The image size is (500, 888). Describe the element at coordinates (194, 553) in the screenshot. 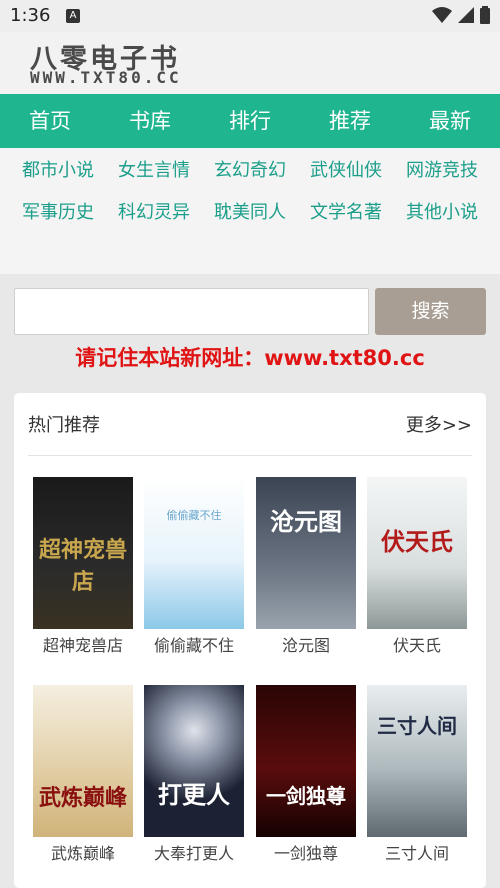

I see `book-cover: 偷偷藏不住` at that location.